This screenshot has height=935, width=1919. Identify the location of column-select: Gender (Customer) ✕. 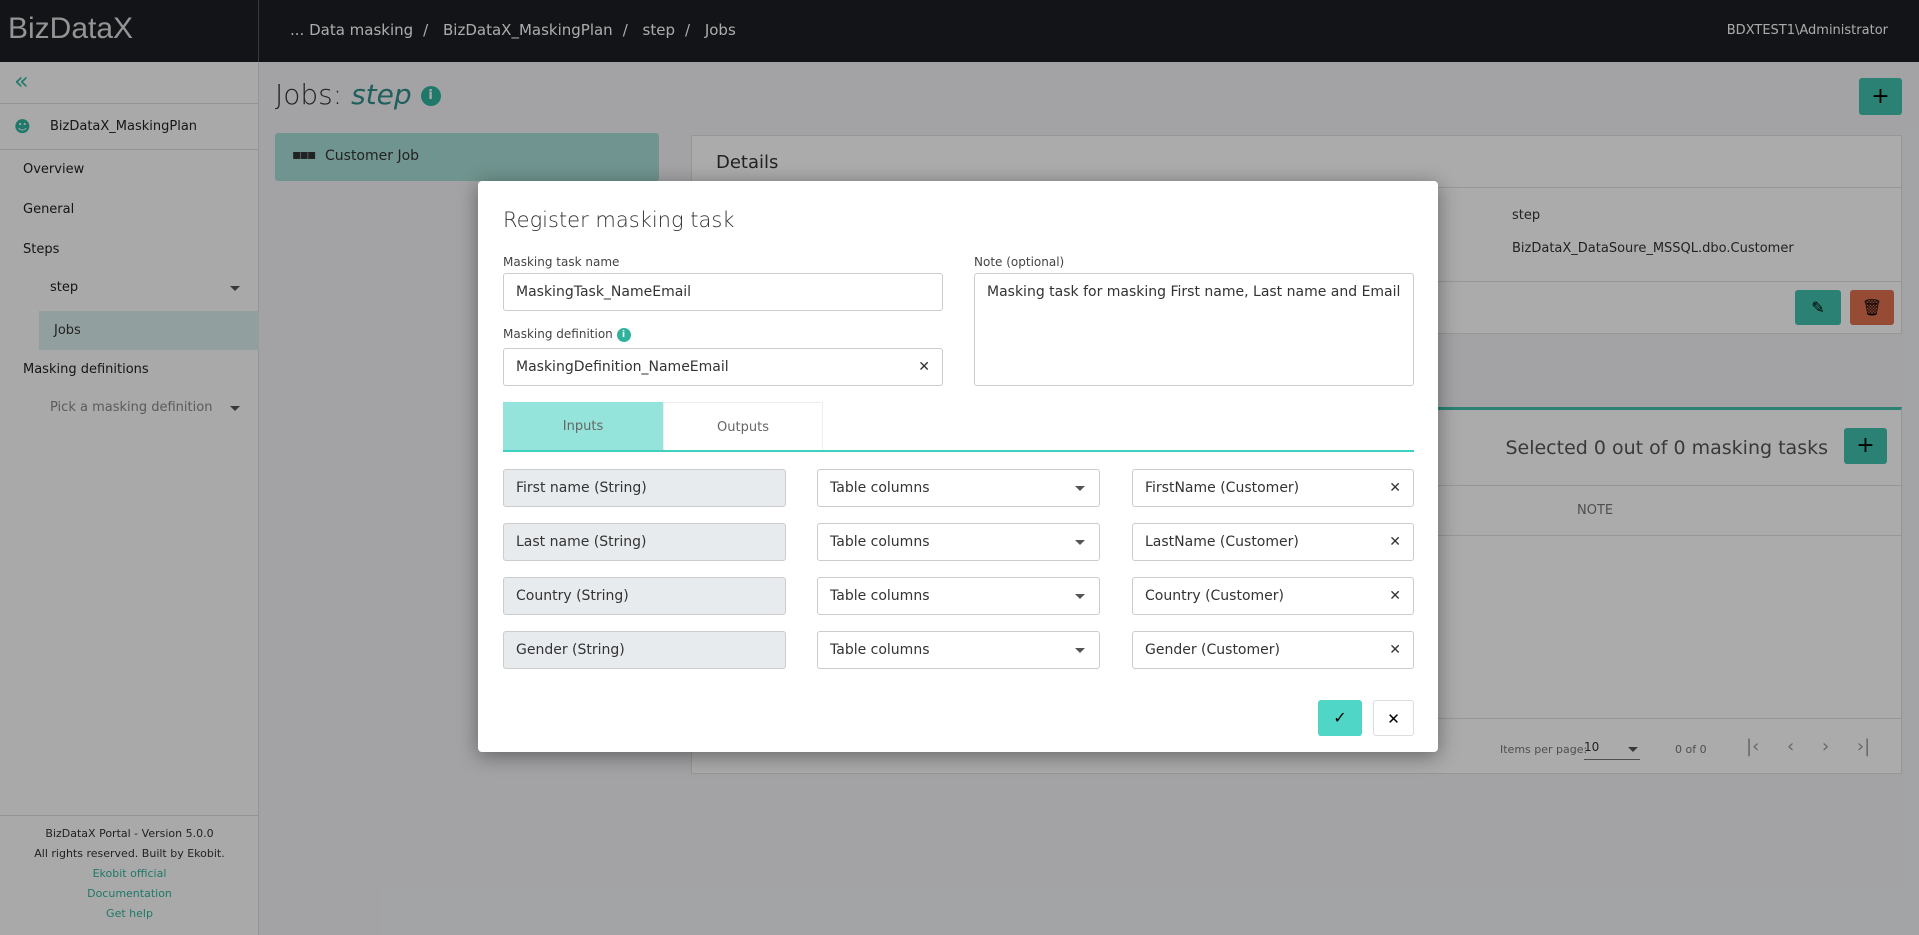
(1273, 650).